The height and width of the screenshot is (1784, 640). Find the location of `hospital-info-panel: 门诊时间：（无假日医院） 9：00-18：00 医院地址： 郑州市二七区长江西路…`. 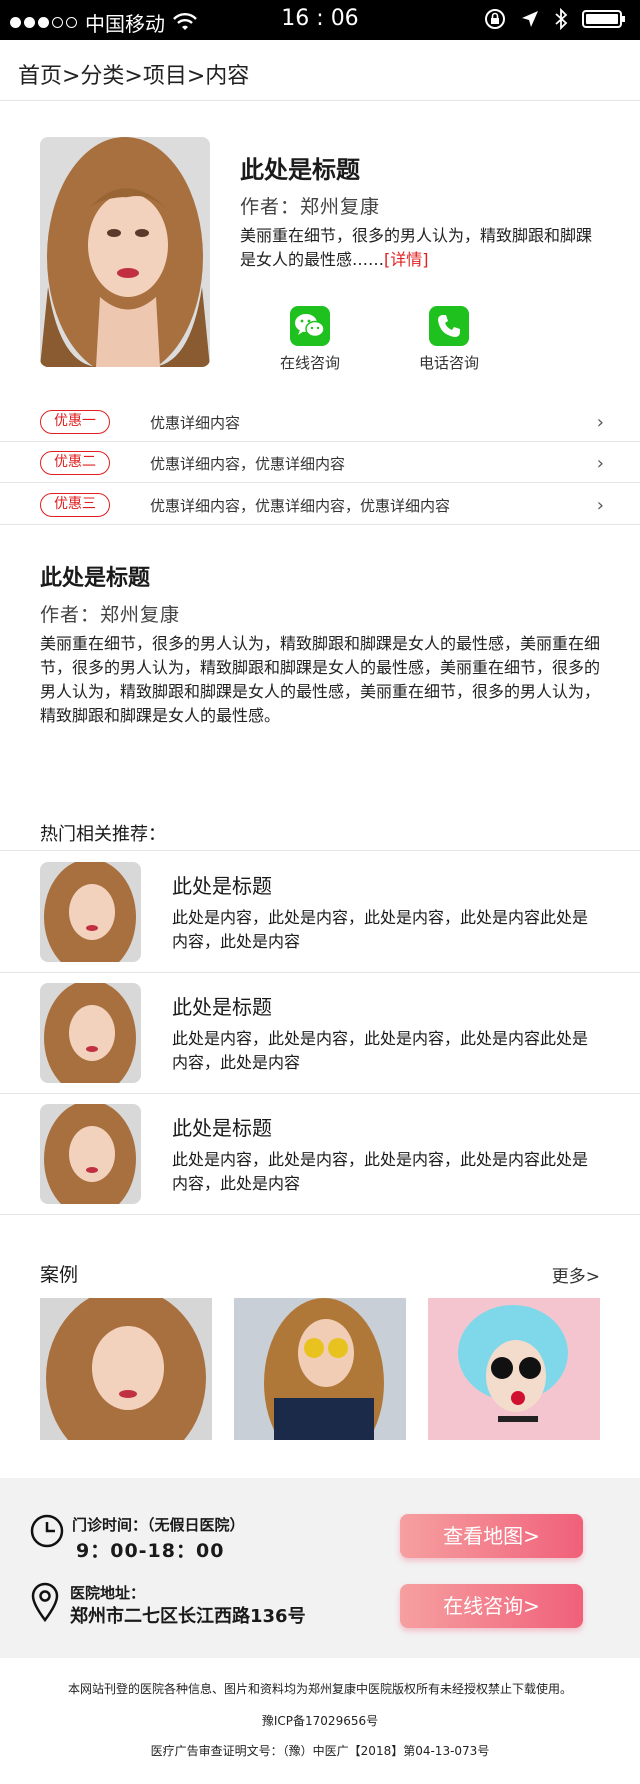

hospital-info-panel: 门诊时间：（无假日医院） 9：00-18：00 医院地址： 郑州市二七区长江西路… is located at coordinates (320, 1568).